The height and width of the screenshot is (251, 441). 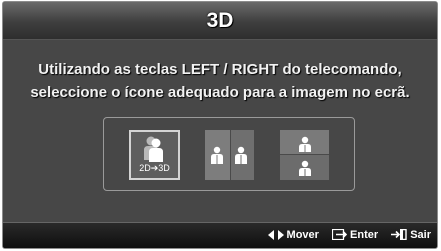 I want to click on enter-icon, so click(x=339, y=234).